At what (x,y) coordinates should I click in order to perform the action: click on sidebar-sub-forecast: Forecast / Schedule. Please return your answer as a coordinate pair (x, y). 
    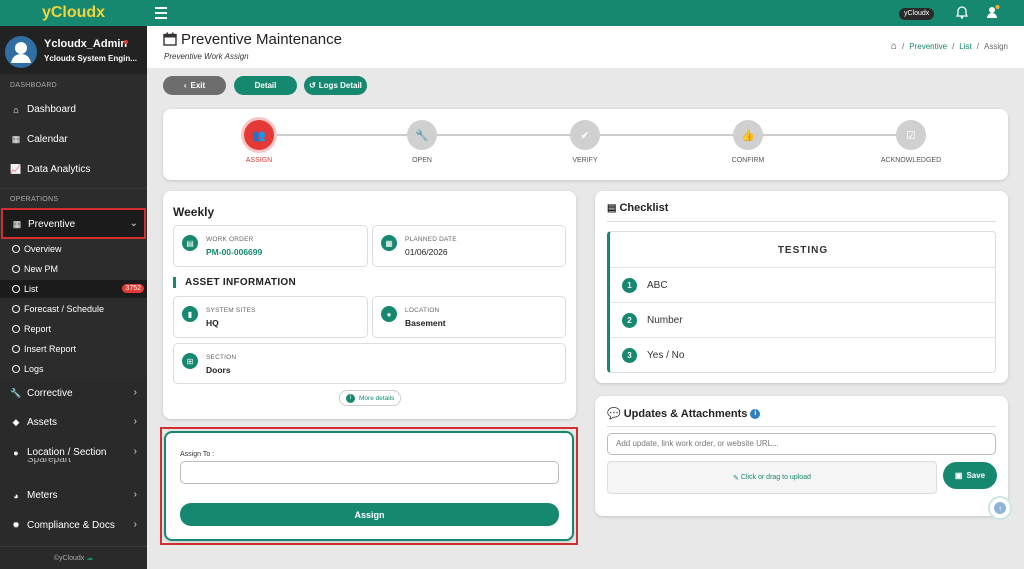
    Looking at the image, I should click on (58, 309).